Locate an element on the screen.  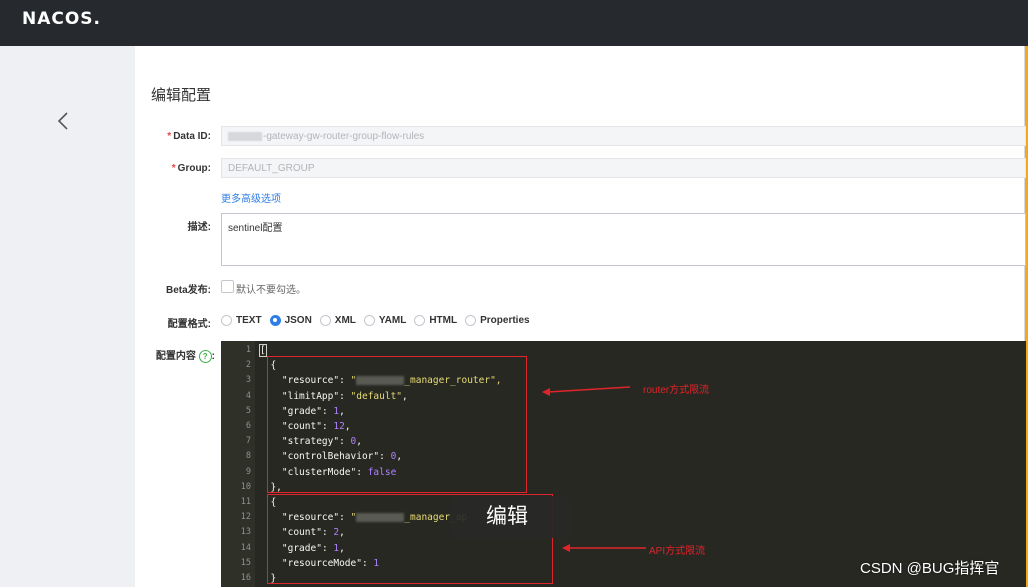
router-highlight-box is located at coordinates (397, 424).